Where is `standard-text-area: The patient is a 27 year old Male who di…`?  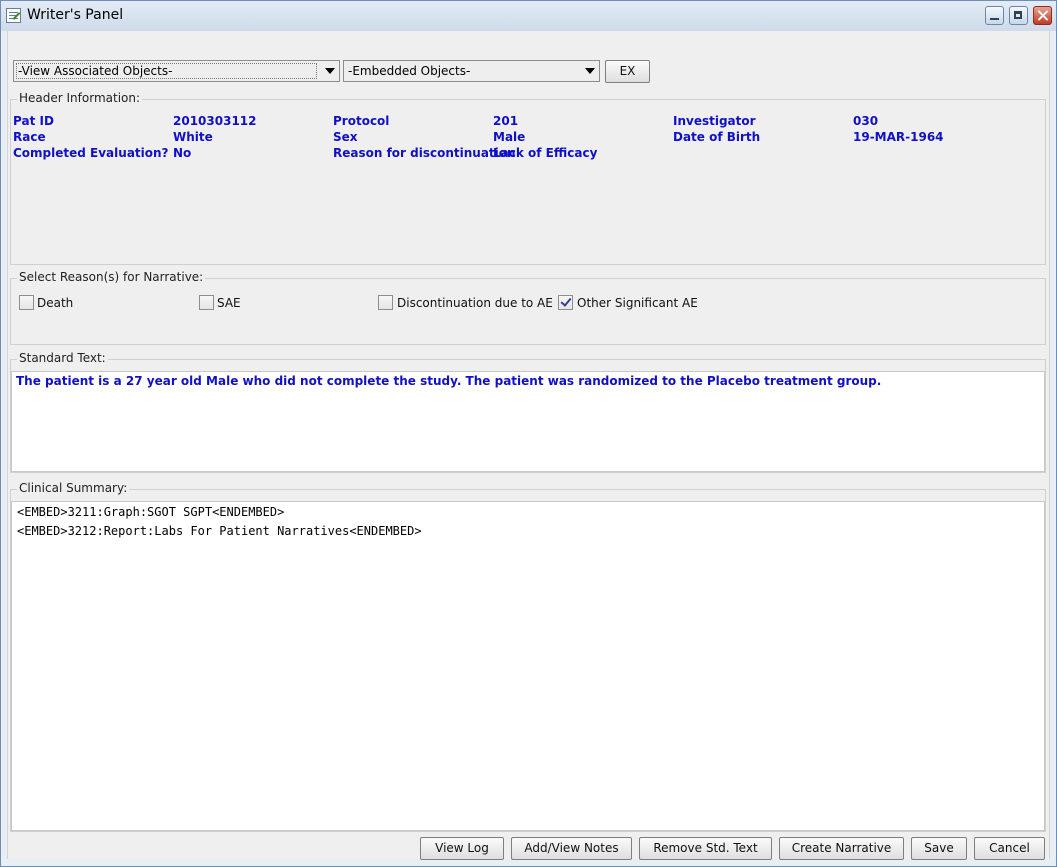
standard-text-area: The patient is a 27 year old Male who di… is located at coordinates (528, 421).